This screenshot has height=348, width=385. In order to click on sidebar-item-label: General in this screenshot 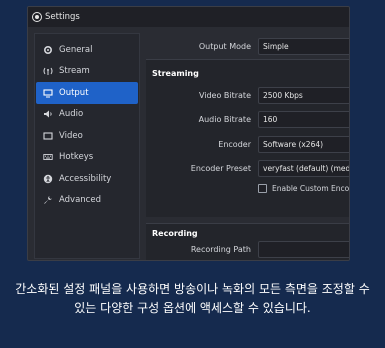, I will do `click(76, 49)`.